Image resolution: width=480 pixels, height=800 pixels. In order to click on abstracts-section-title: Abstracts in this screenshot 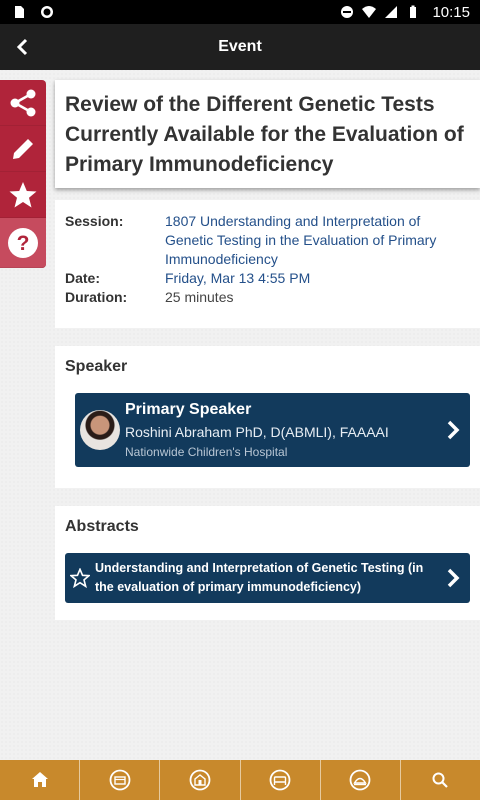, I will do `click(102, 526)`.